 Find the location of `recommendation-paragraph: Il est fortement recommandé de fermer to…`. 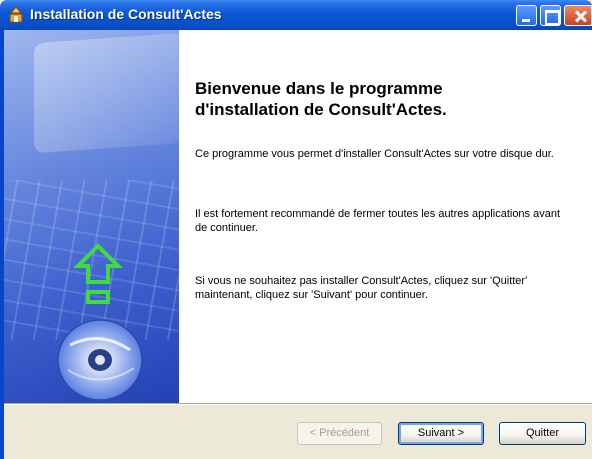

recommendation-paragraph: Il est fortement recommandé de fermer to… is located at coordinates (378, 221).